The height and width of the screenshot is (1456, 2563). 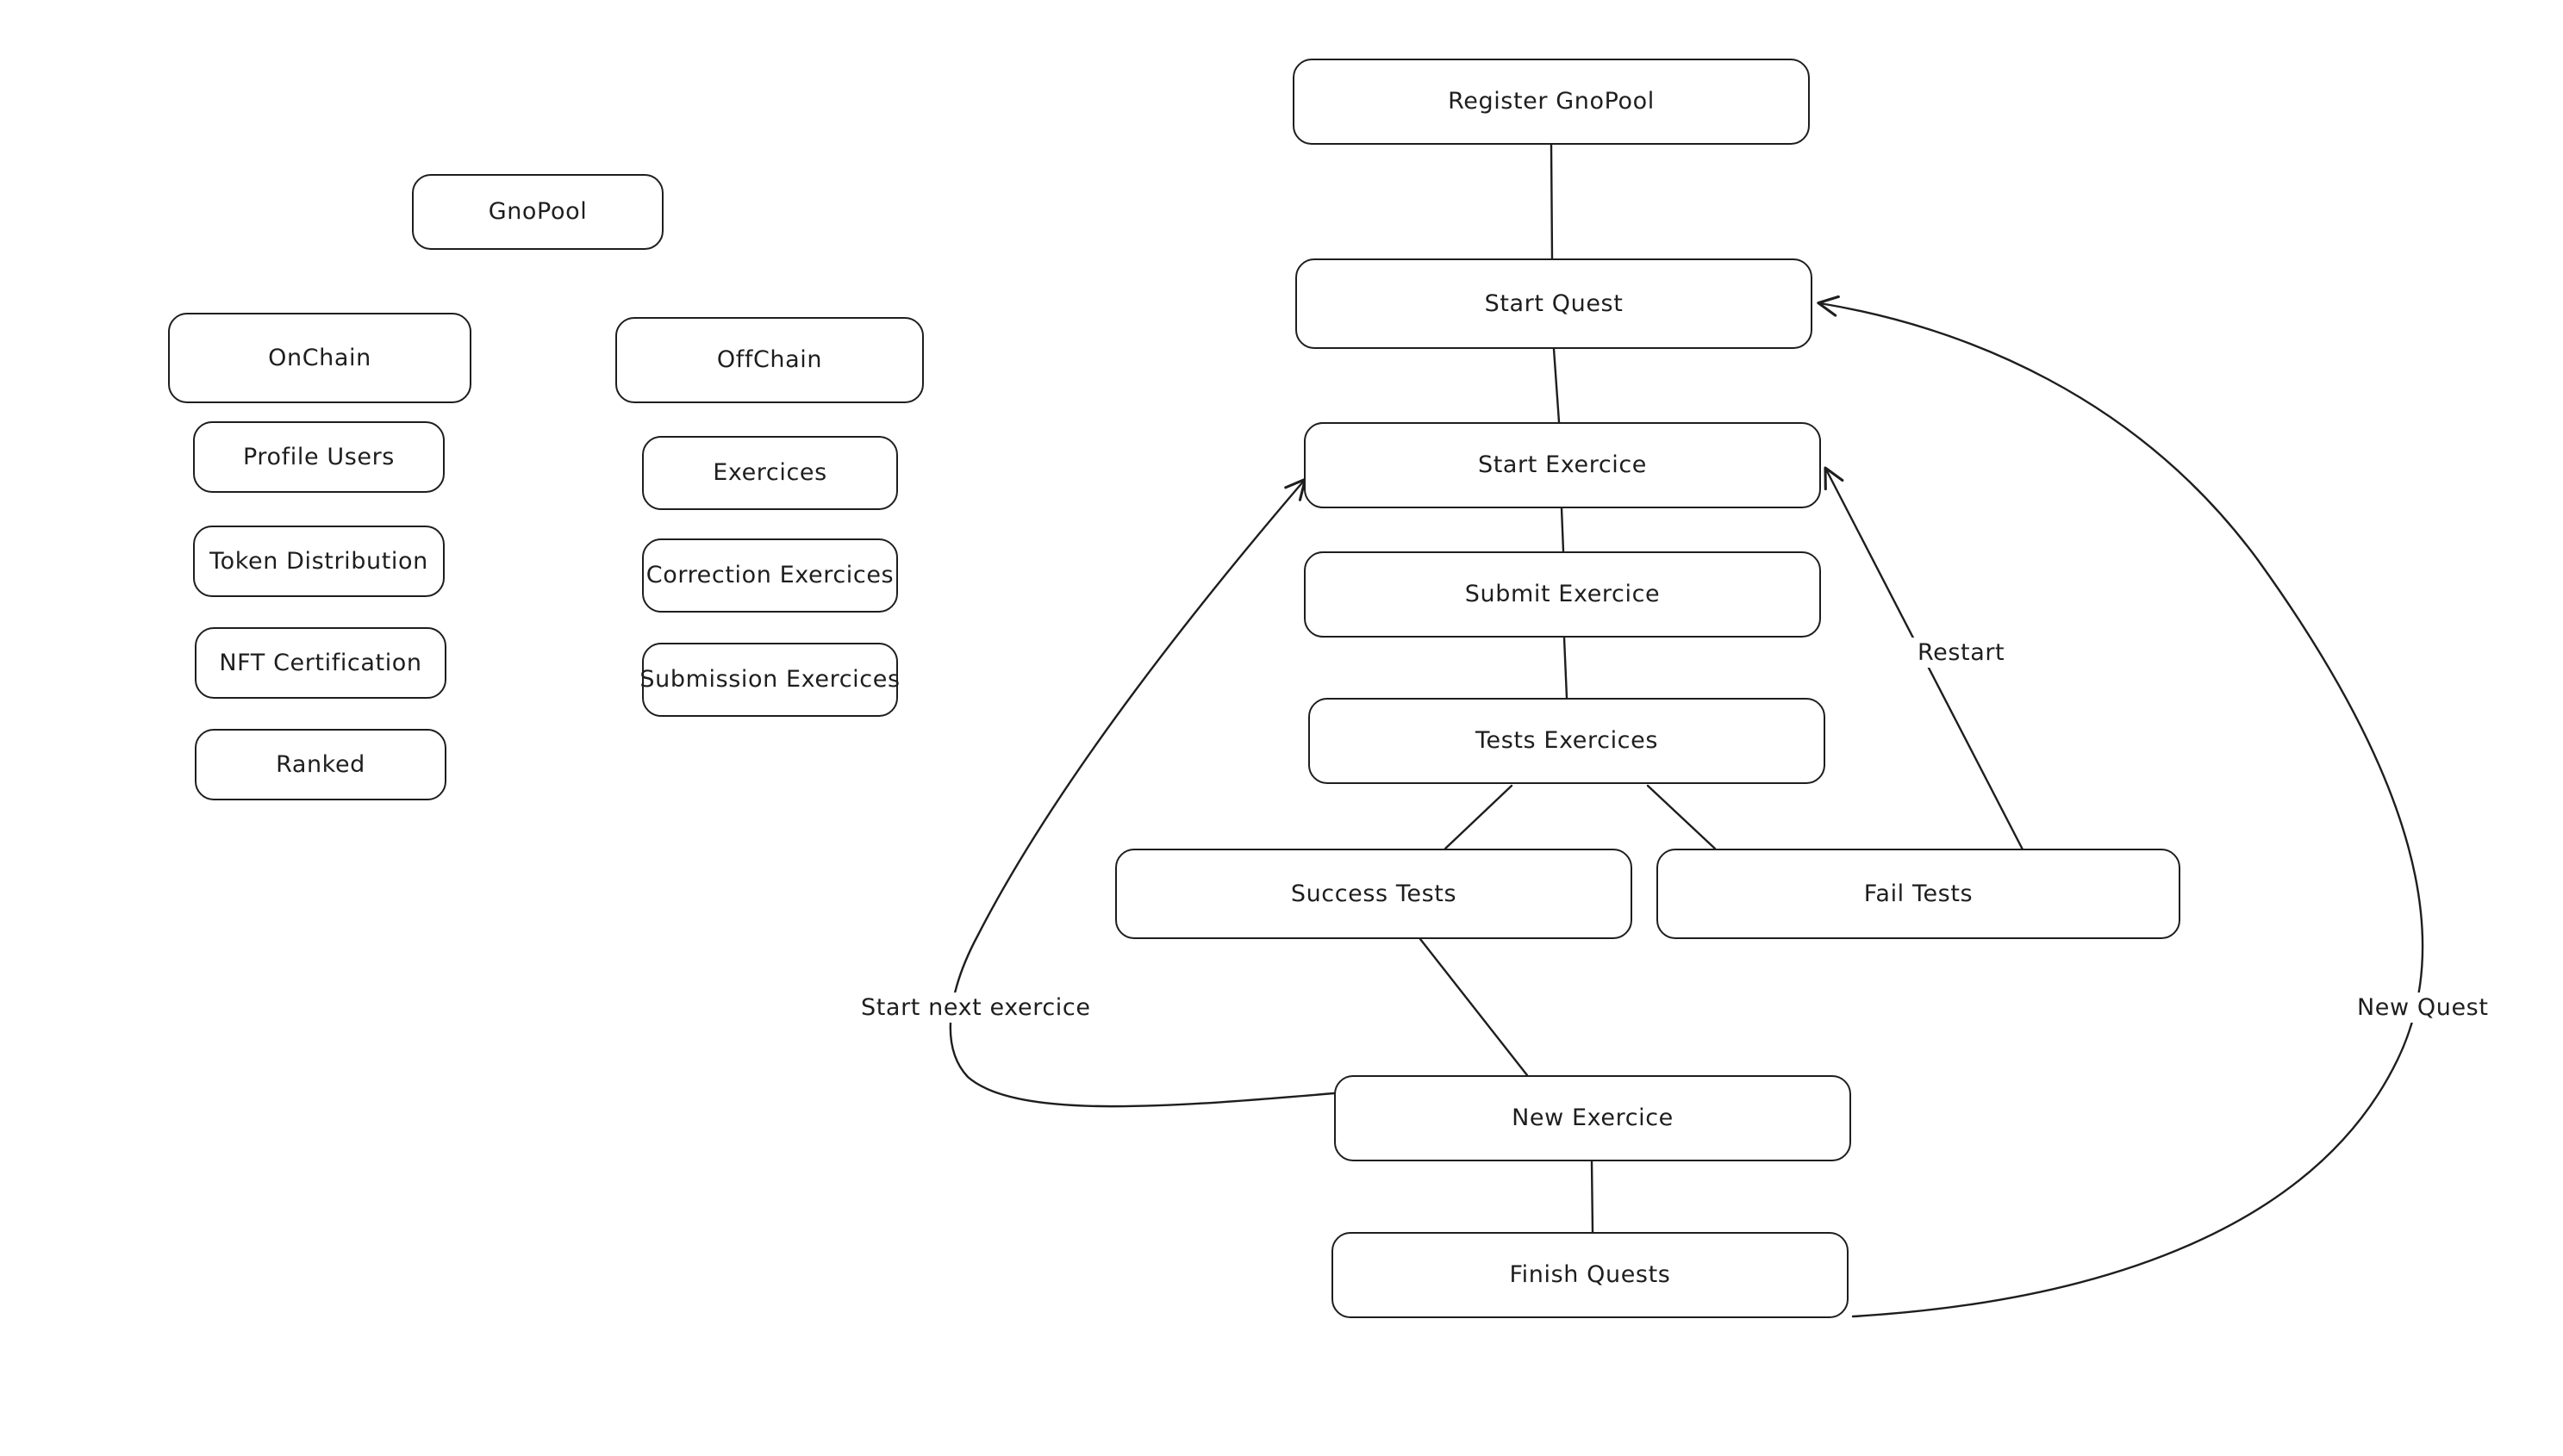 I want to click on node-label: Profile Users, so click(x=319, y=457).